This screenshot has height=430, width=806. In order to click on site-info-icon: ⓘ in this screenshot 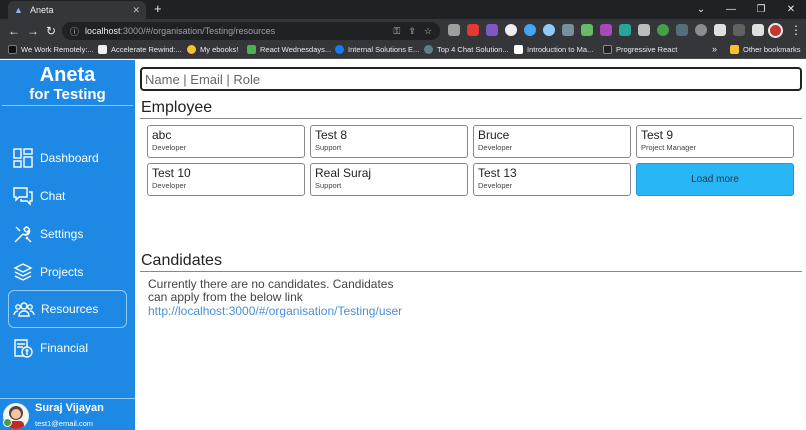, I will do `click(74, 31)`.